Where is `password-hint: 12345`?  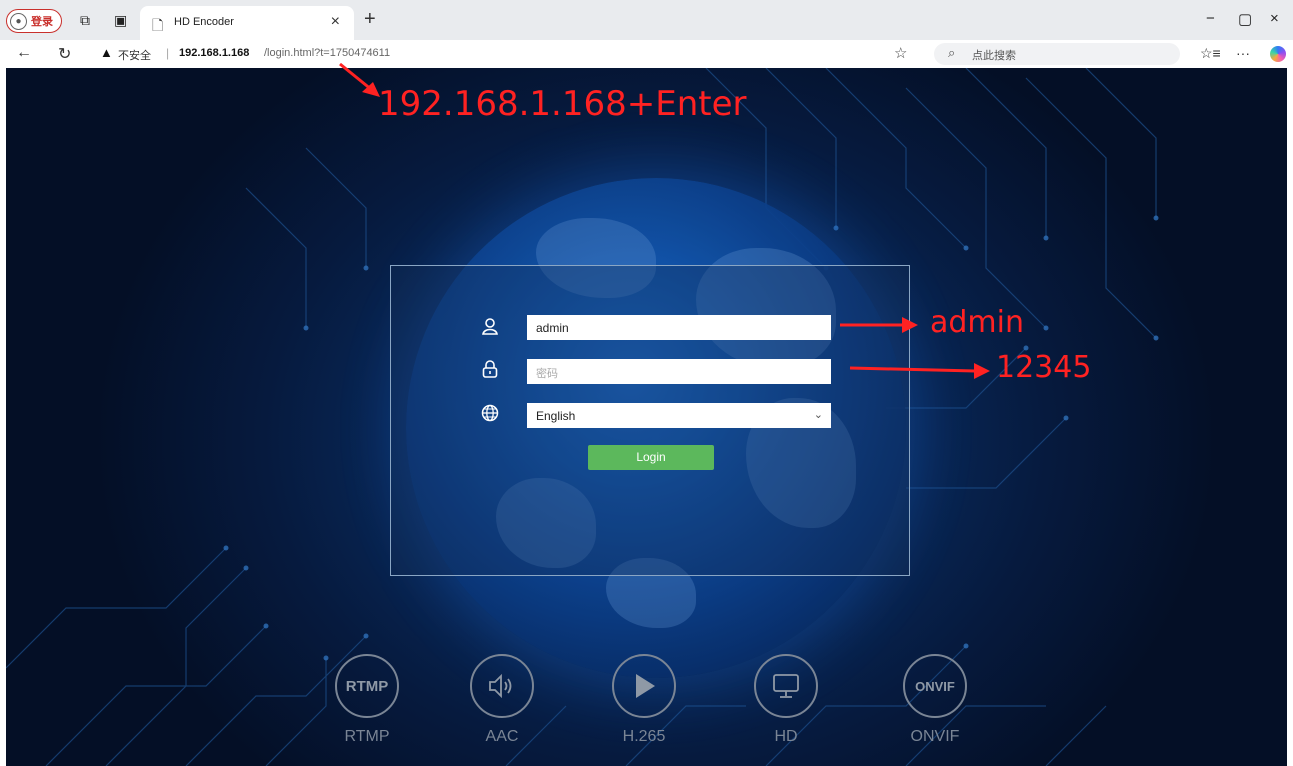 password-hint: 12345 is located at coordinates (1044, 367).